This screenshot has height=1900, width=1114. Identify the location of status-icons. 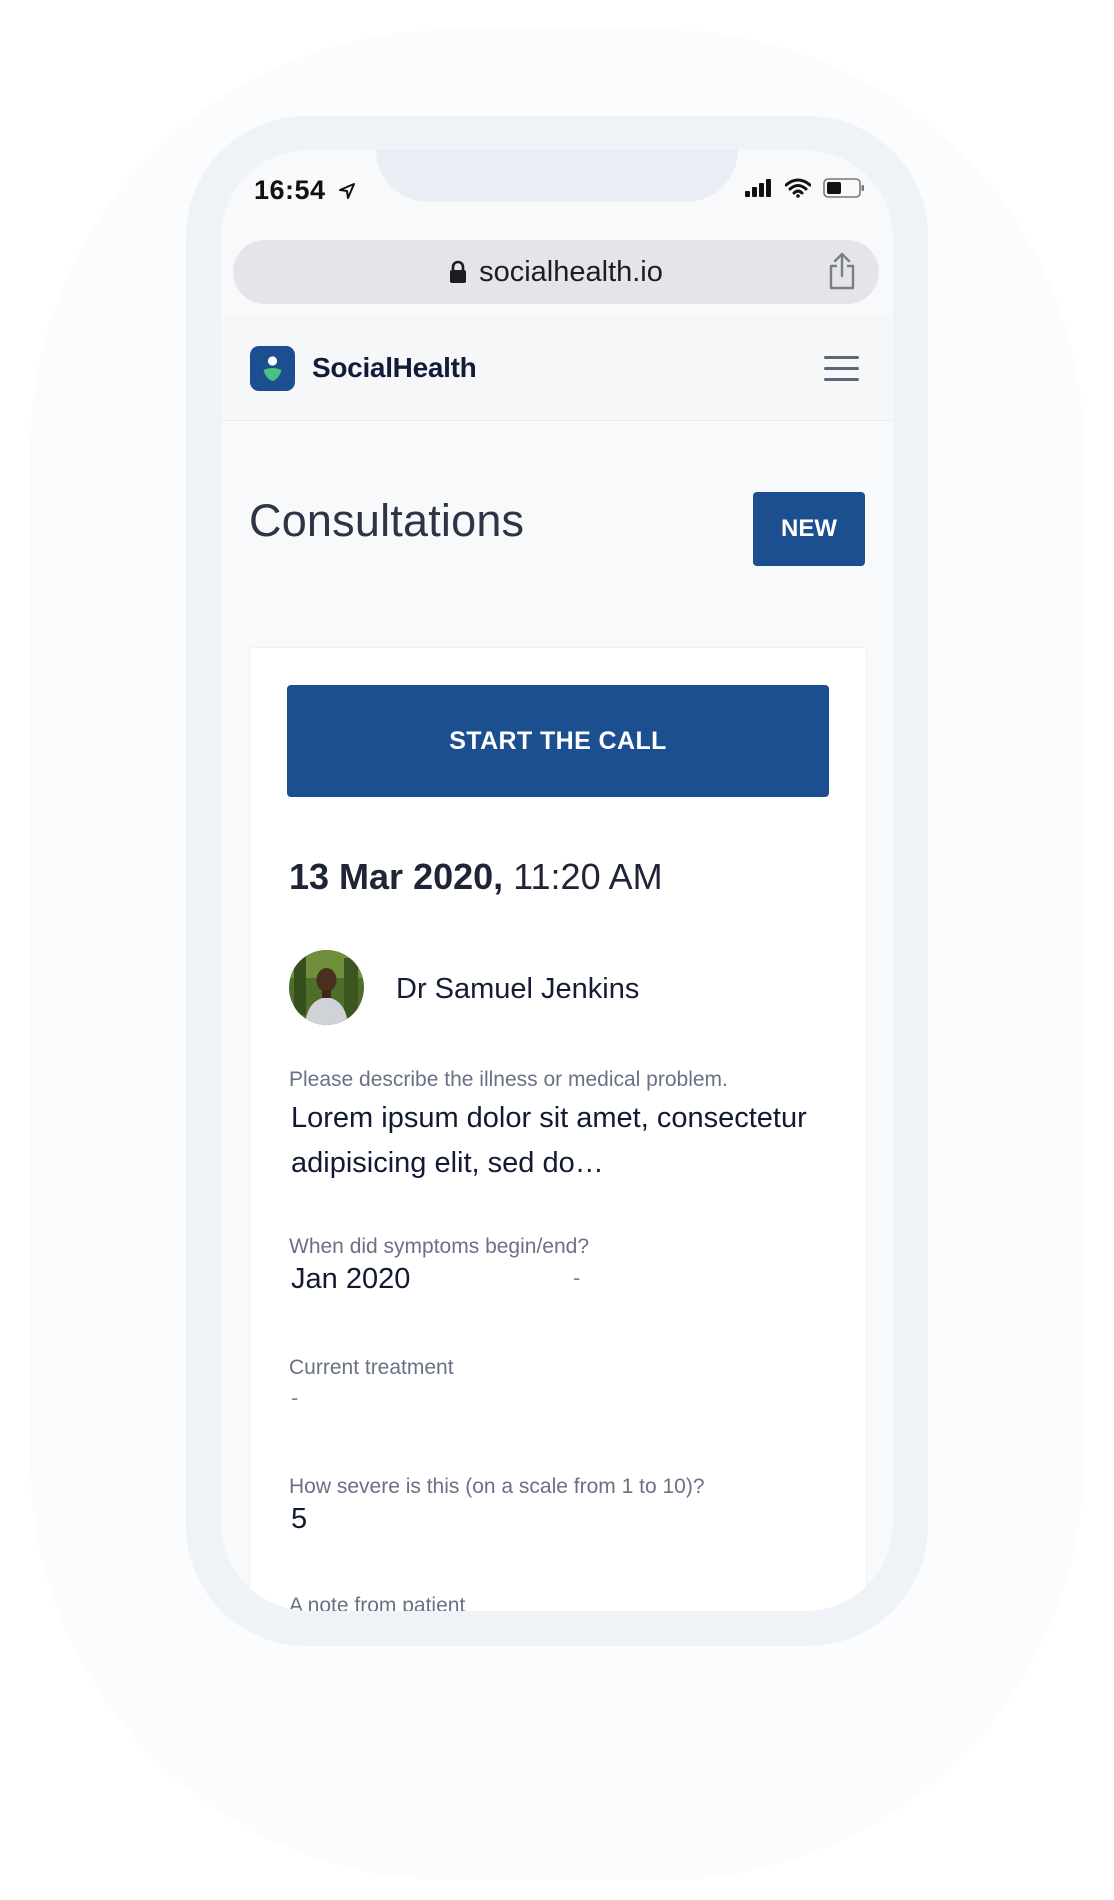
(805, 188).